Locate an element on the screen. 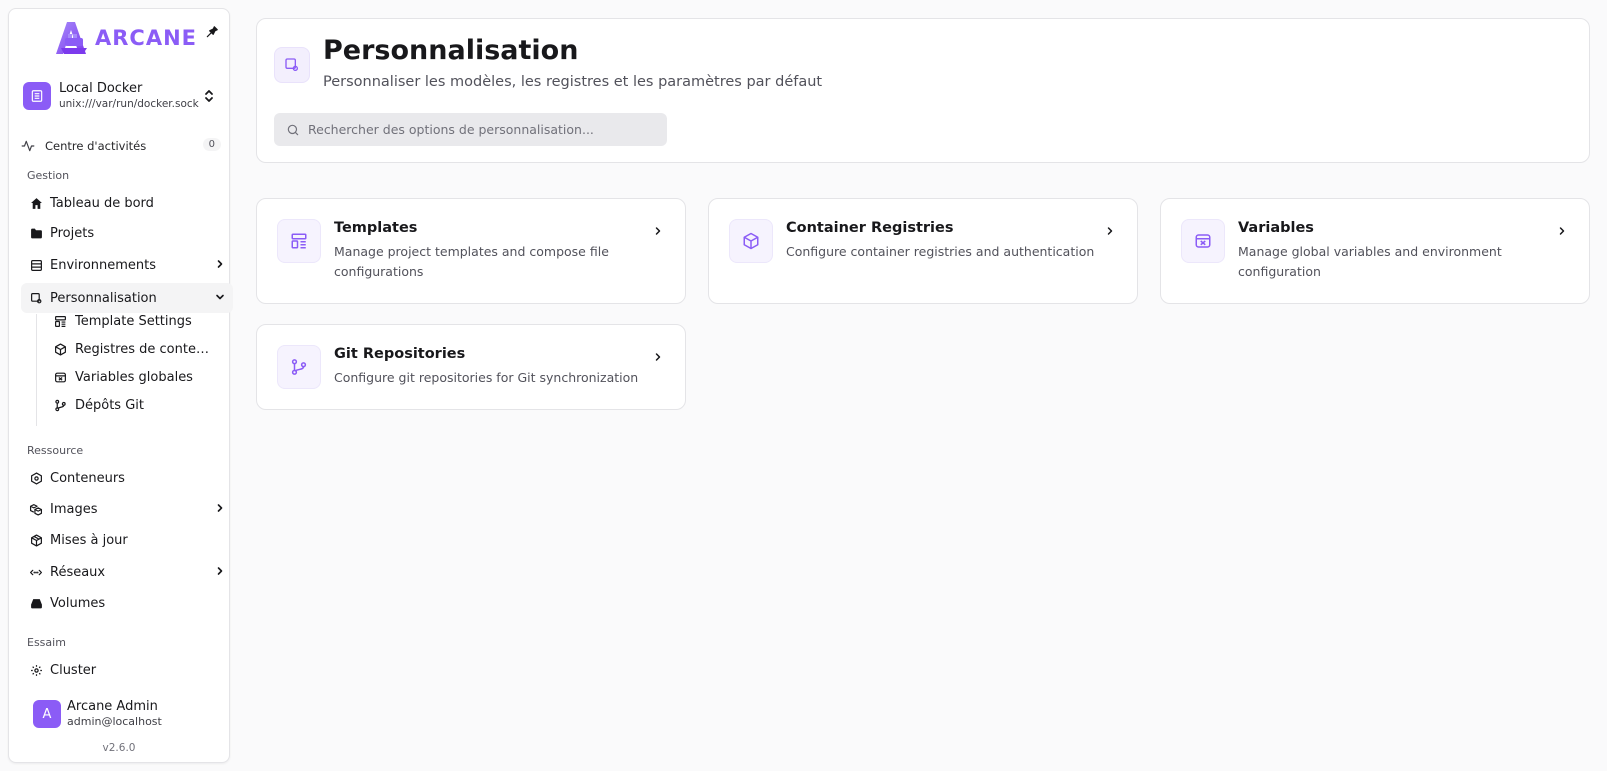  sidebar-item-label: Environnements is located at coordinates (103, 265).